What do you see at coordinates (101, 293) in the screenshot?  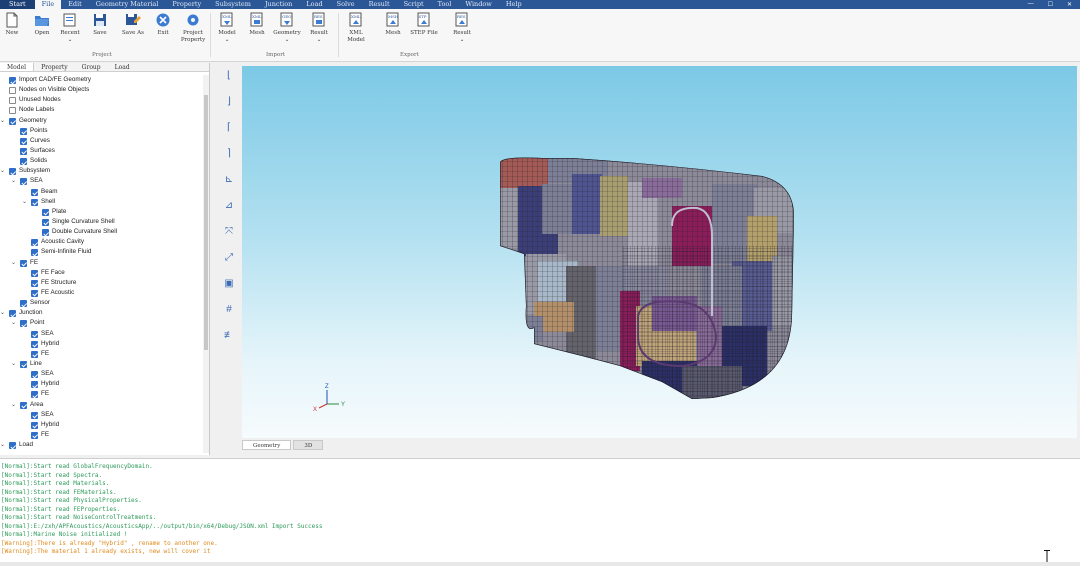 I see `tree-item: FE Acoustic` at bounding box center [101, 293].